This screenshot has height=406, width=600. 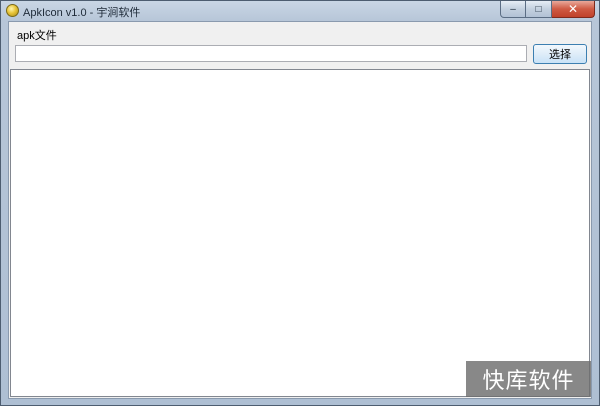 I want to click on select-button: 选择, so click(x=560, y=54).